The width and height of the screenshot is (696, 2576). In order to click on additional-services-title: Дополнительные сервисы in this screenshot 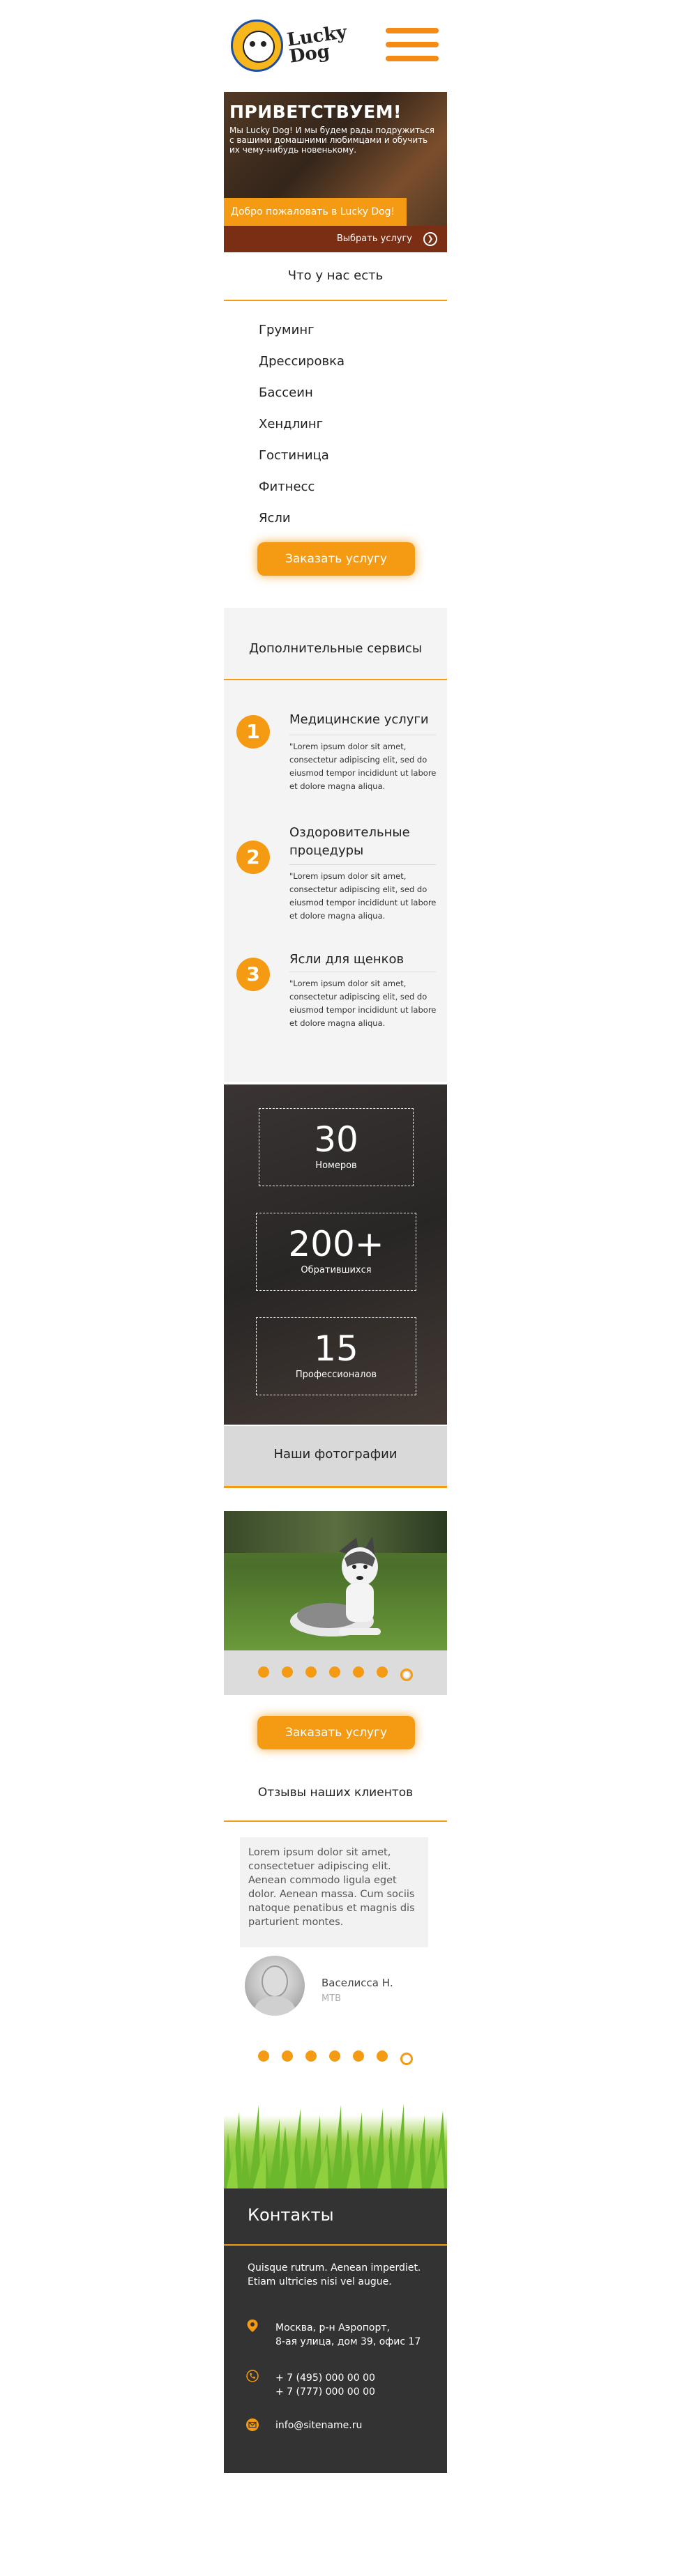, I will do `click(336, 648)`.